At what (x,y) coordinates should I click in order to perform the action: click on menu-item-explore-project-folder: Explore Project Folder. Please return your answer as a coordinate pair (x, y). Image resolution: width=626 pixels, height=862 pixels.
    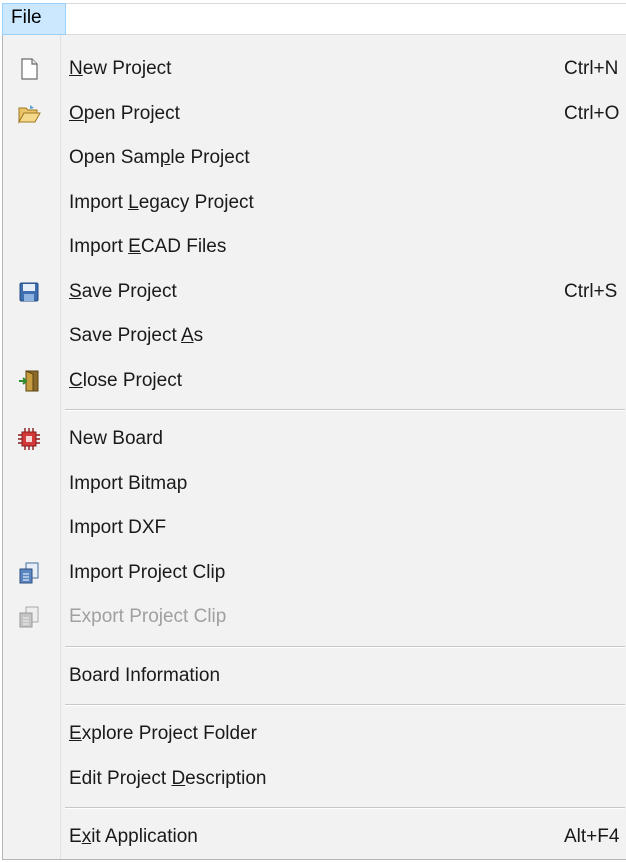
    Looking at the image, I should click on (314, 734).